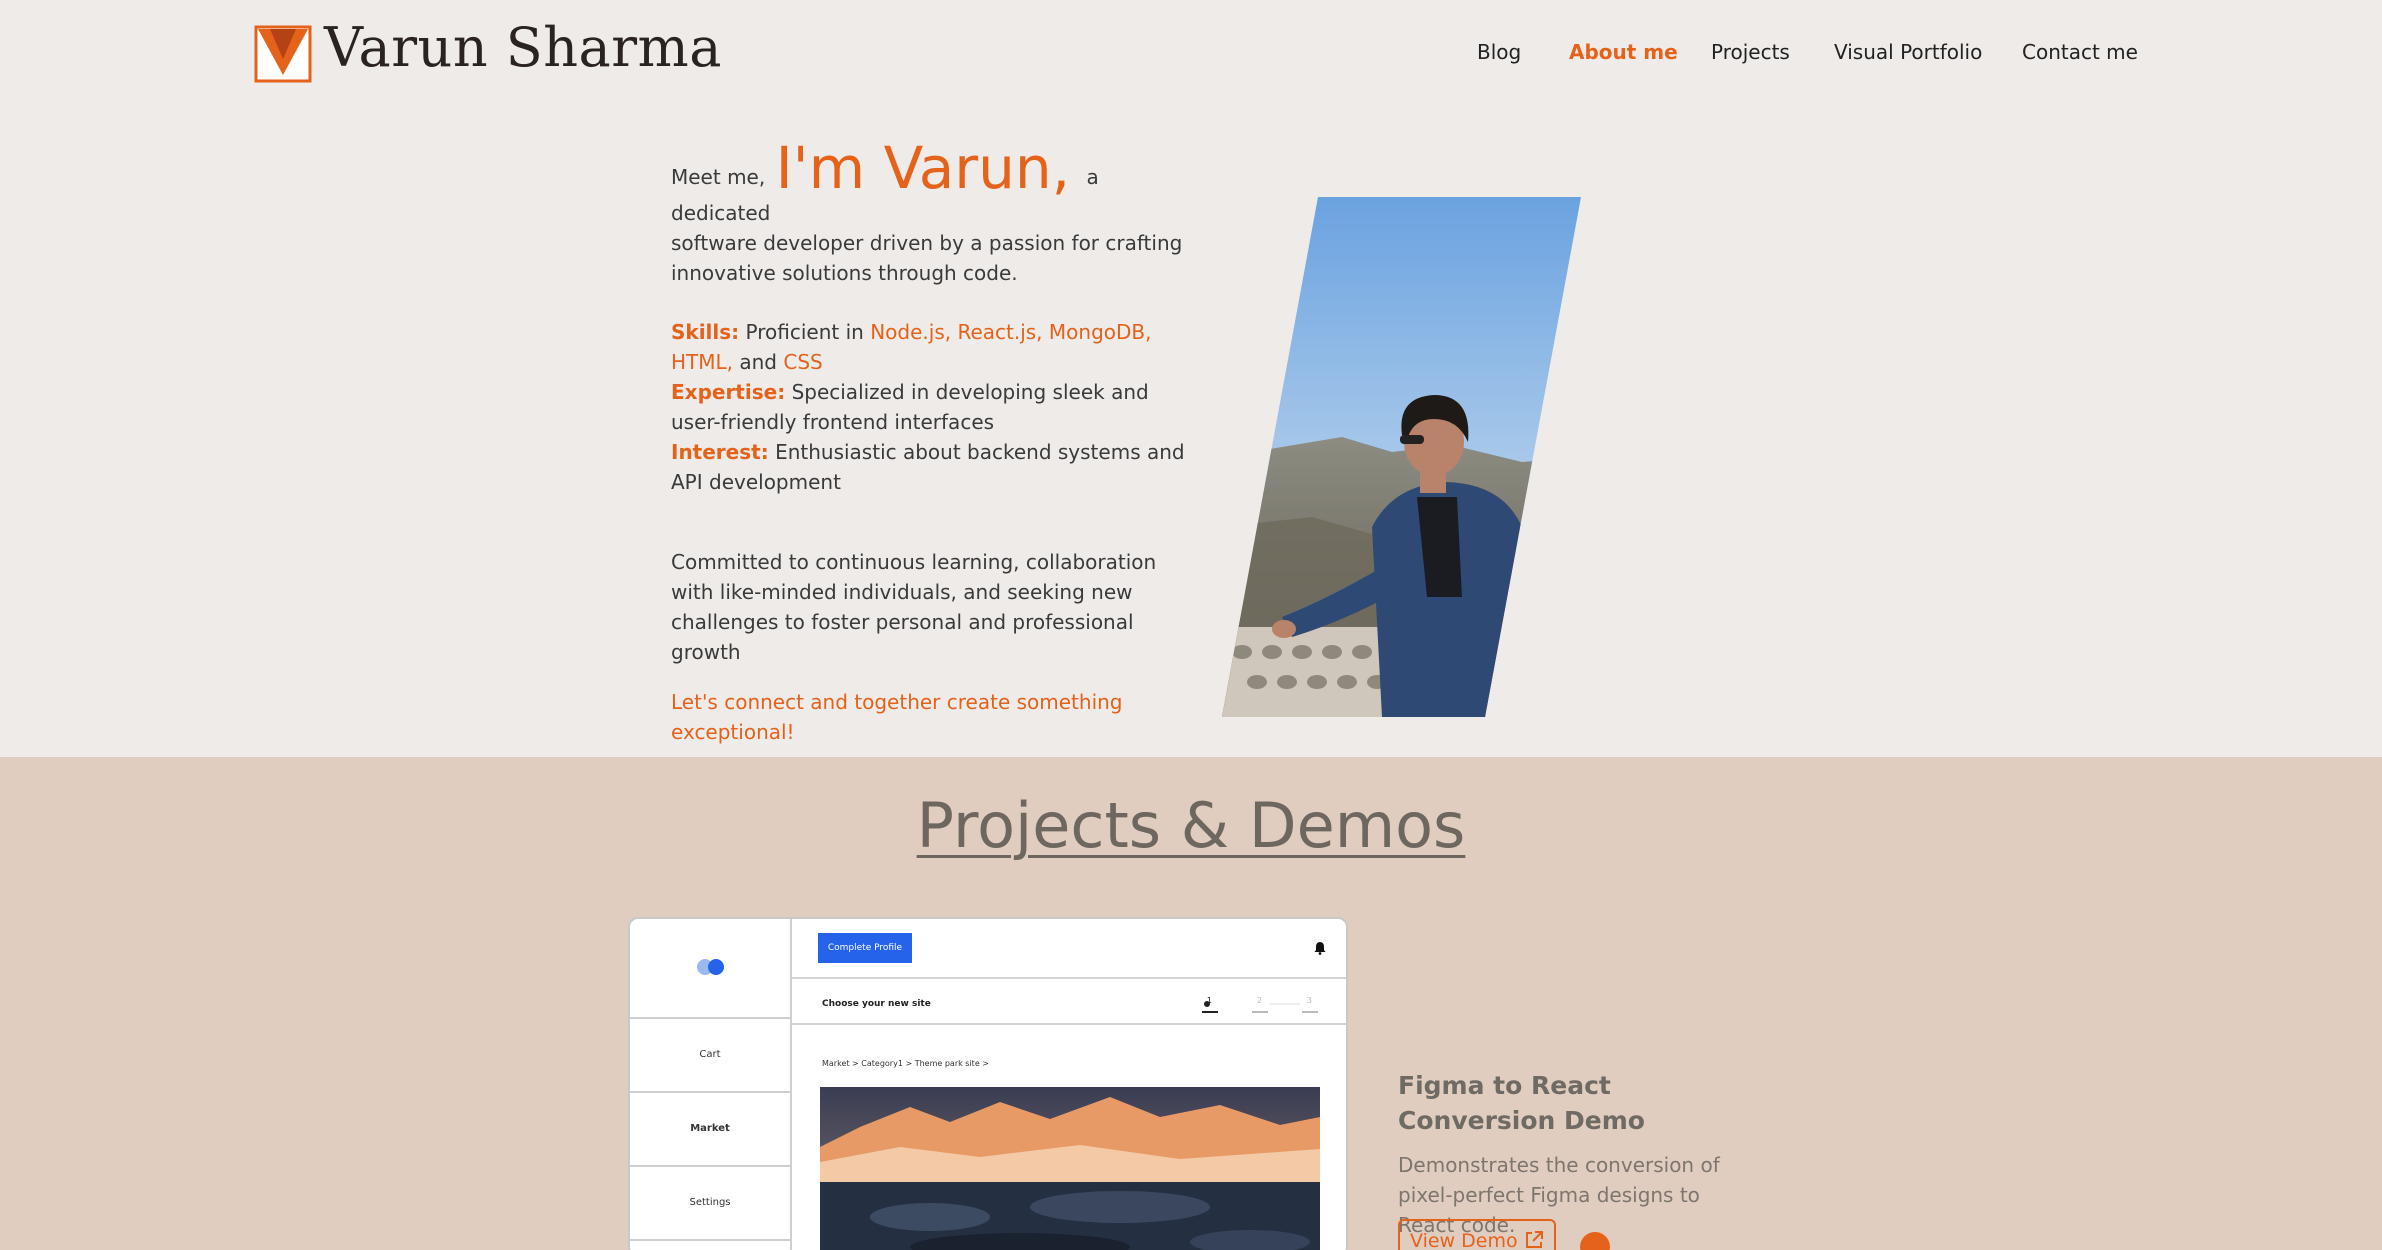 Image resolution: width=2382 pixels, height=1250 pixels. What do you see at coordinates (1521, 1103) in the screenshot?
I see `project-card-title: Figma to React Conversion Demo` at bounding box center [1521, 1103].